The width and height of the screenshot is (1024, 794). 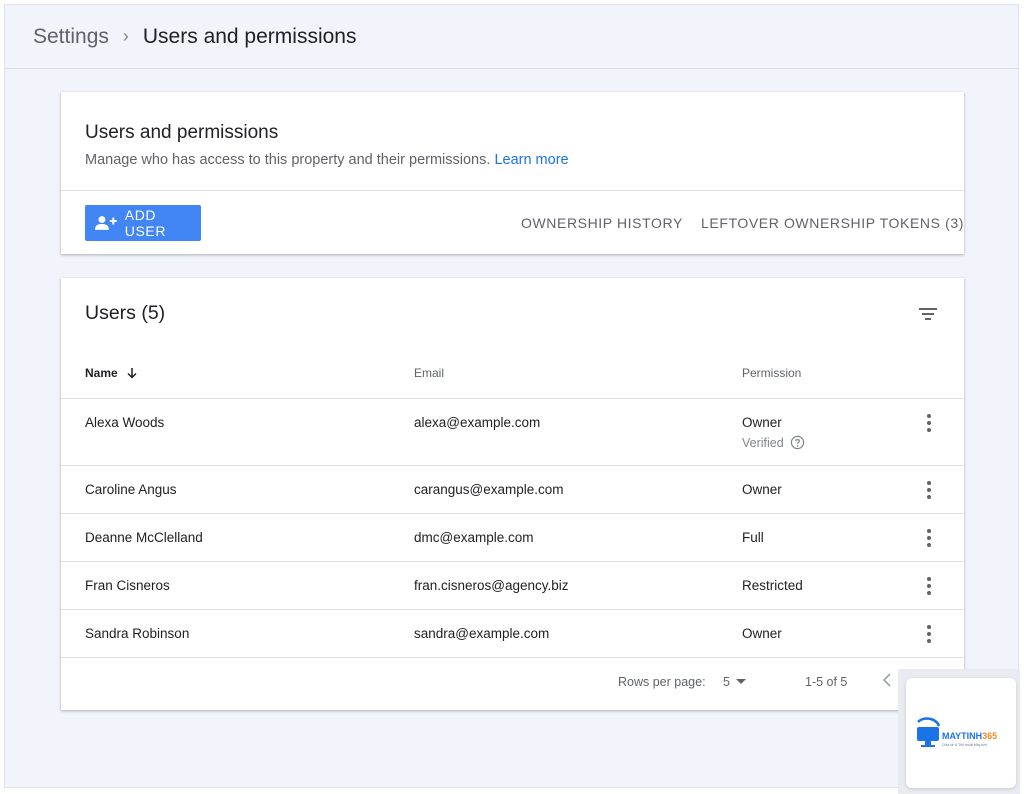 I want to click on dropdown-arrow-icon, so click(x=740, y=681).